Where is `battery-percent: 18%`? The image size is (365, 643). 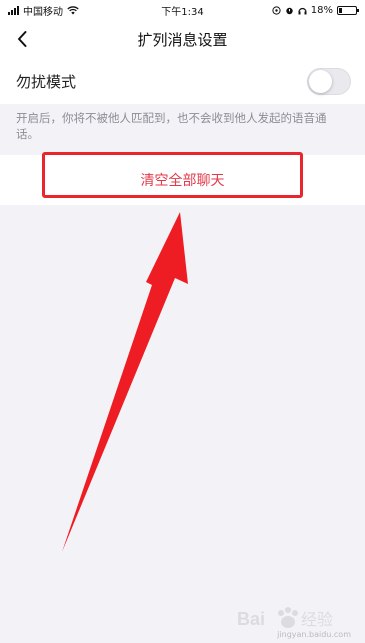
battery-percent: 18% is located at coordinates (321, 10).